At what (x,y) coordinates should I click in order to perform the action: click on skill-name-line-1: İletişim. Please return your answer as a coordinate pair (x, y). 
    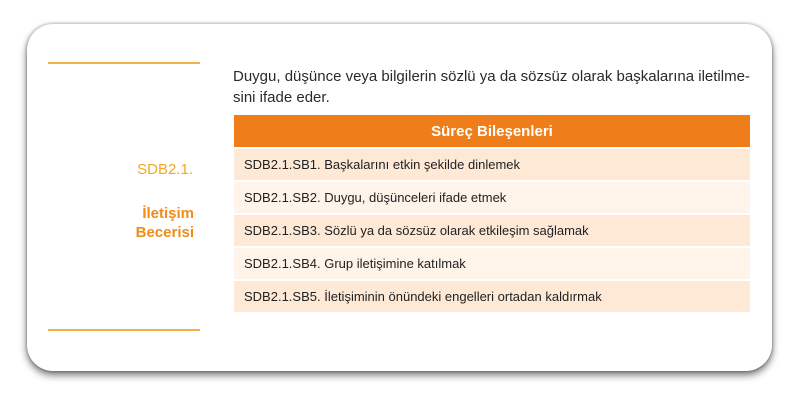
    Looking at the image, I should click on (168, 213).